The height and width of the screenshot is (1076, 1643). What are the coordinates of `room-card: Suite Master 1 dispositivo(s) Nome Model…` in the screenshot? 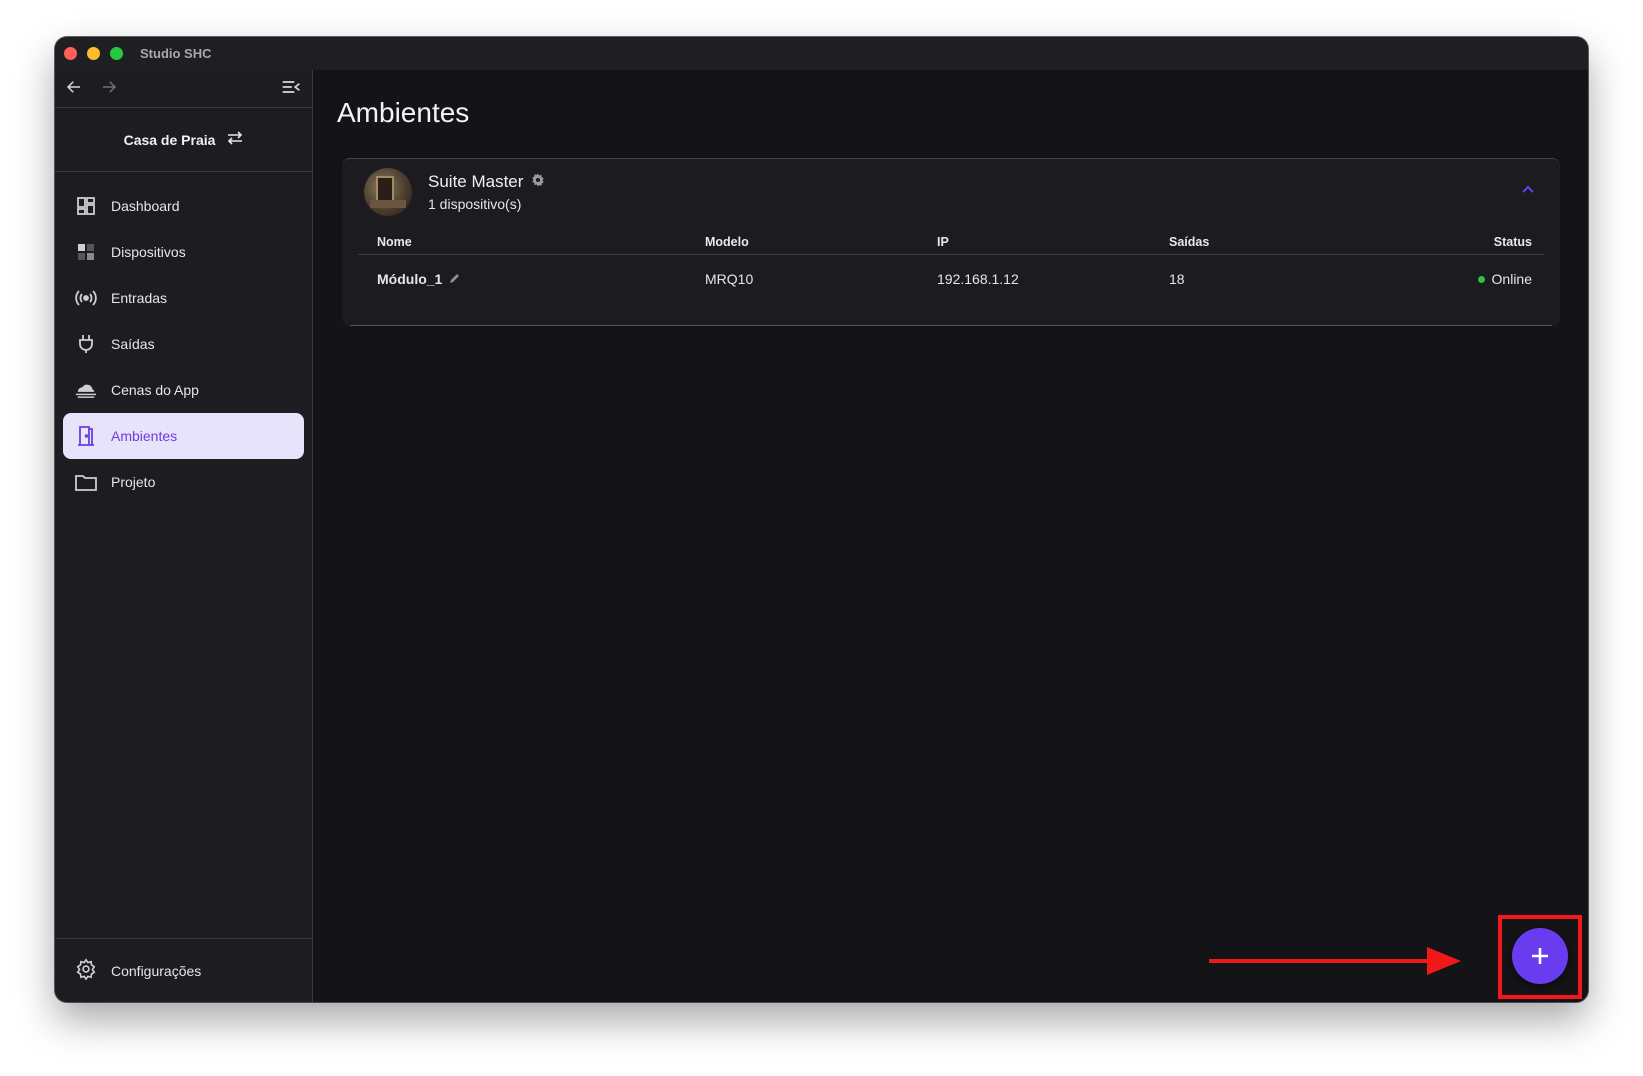 It's located at (951, 242).